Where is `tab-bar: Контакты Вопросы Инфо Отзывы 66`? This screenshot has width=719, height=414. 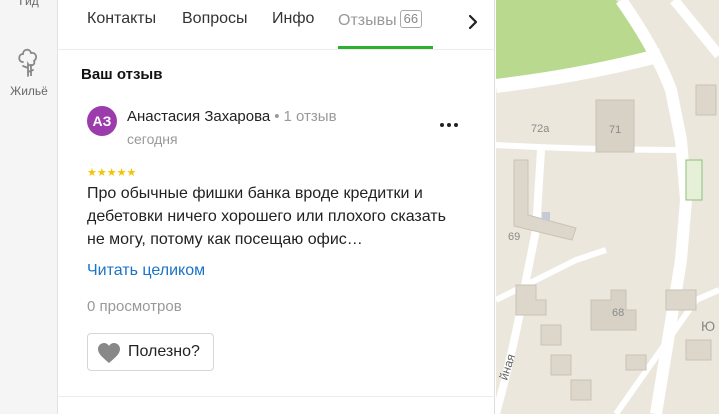
tab-bar: Контакты Вопросы Инфо Отзывы 66 is located at coordinates (276, 25).